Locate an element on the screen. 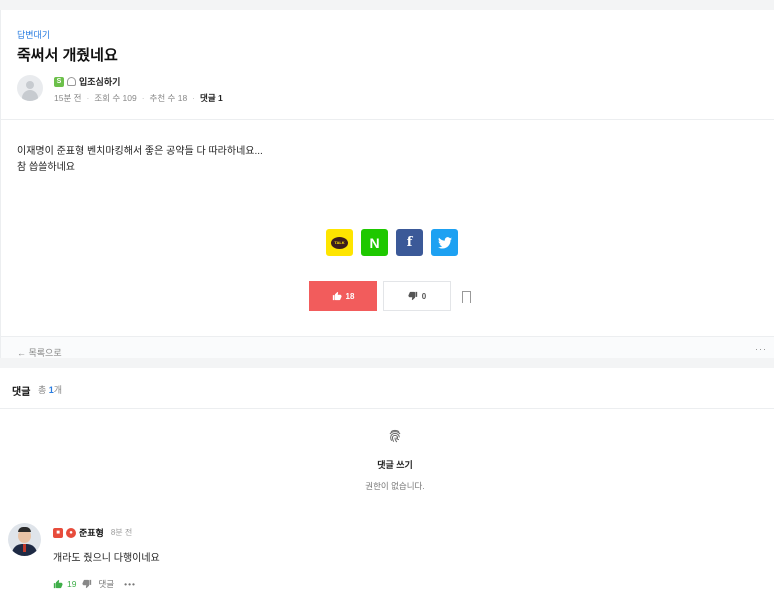 The image size is (774, 598). twitter-share-button is located at coordinates (444, 242).